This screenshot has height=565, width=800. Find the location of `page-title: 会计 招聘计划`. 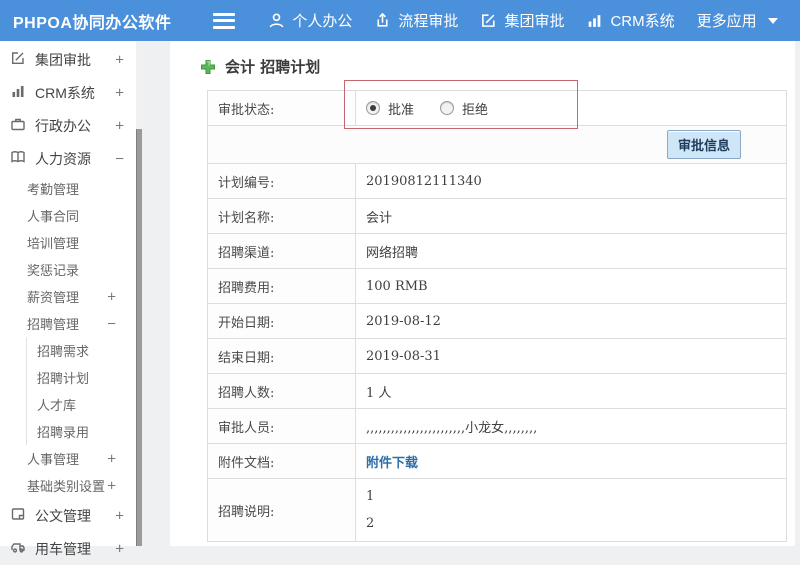

page-title: 会计 招聘计划 is located at coordinates (482, 59).